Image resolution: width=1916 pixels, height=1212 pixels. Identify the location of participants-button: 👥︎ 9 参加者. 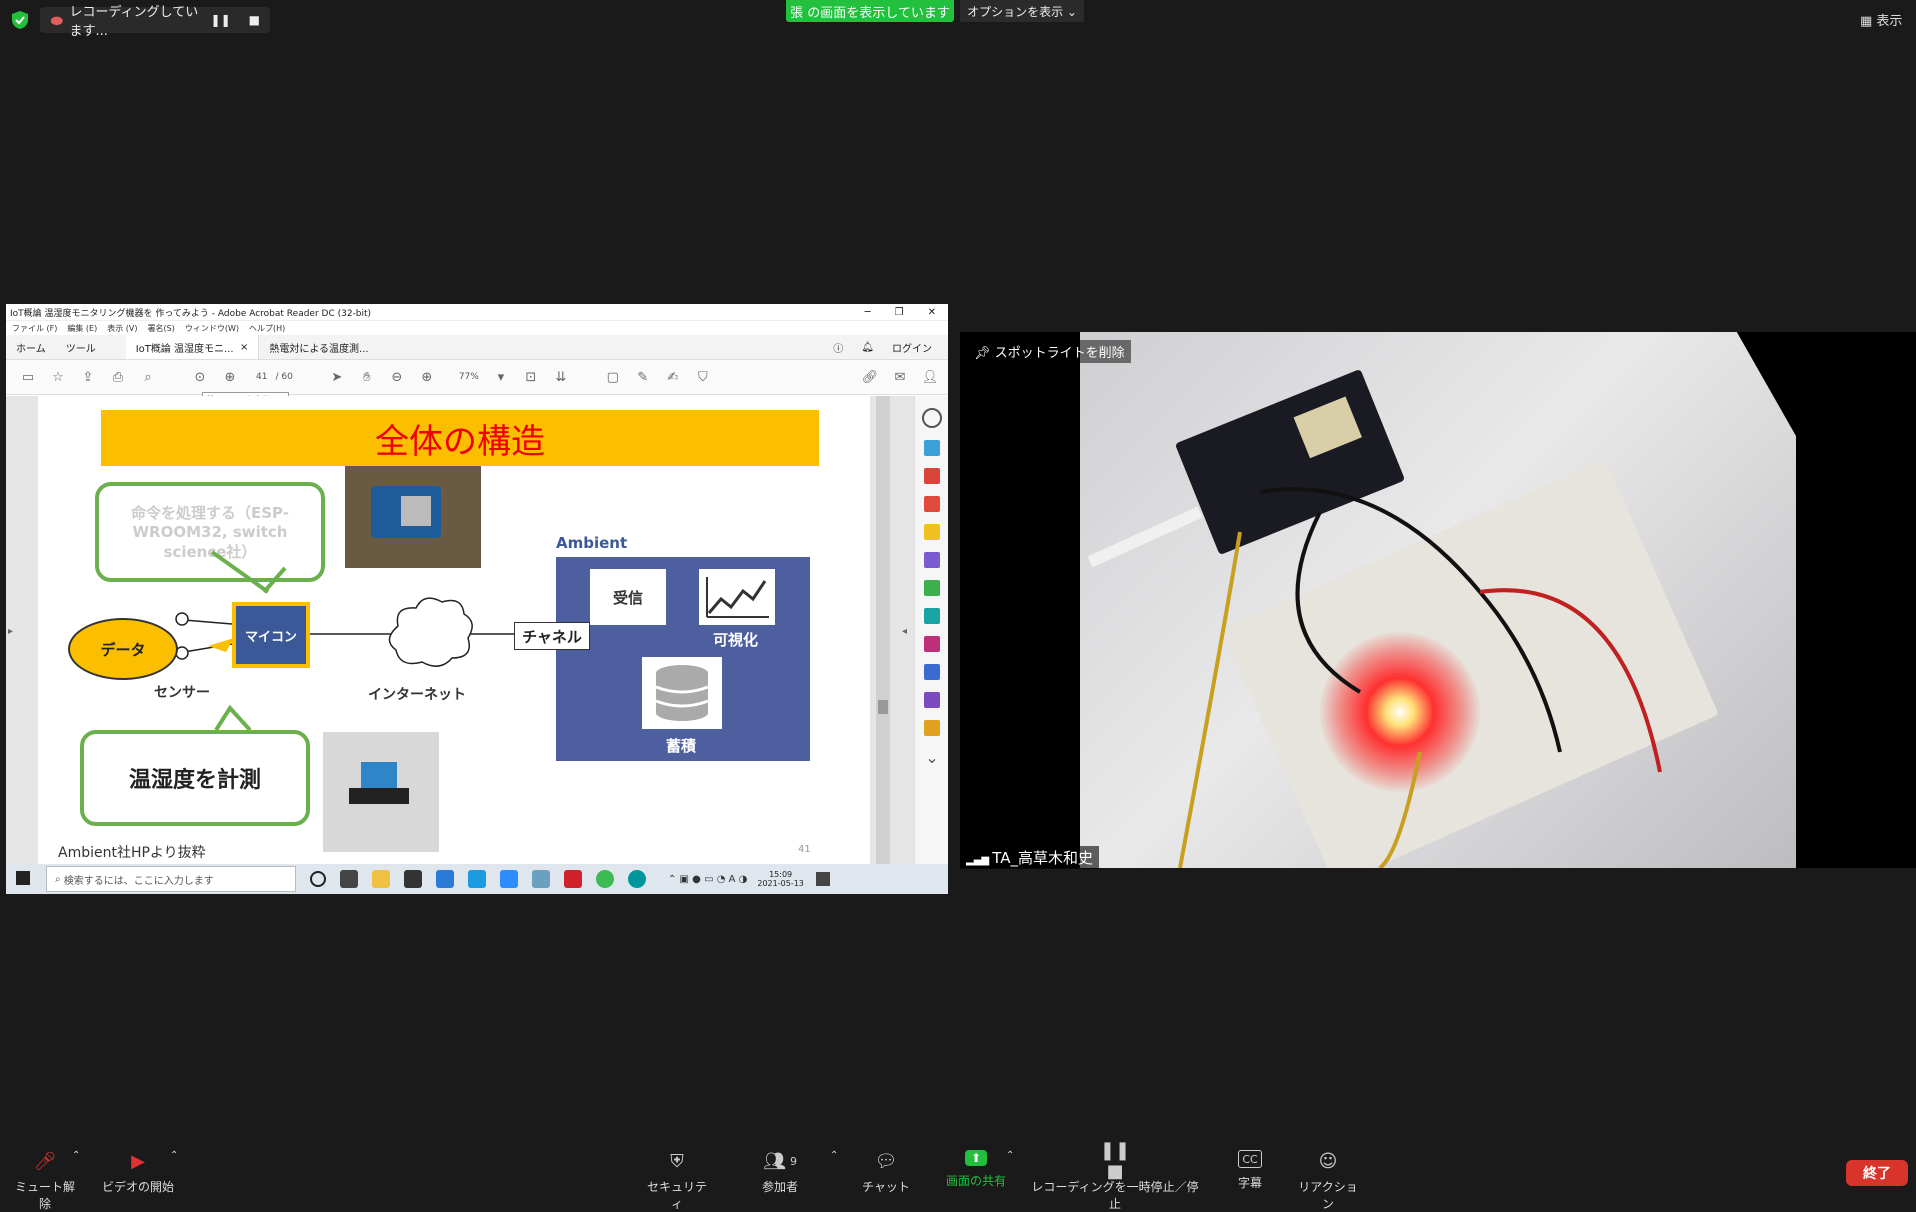
(780, 1172).